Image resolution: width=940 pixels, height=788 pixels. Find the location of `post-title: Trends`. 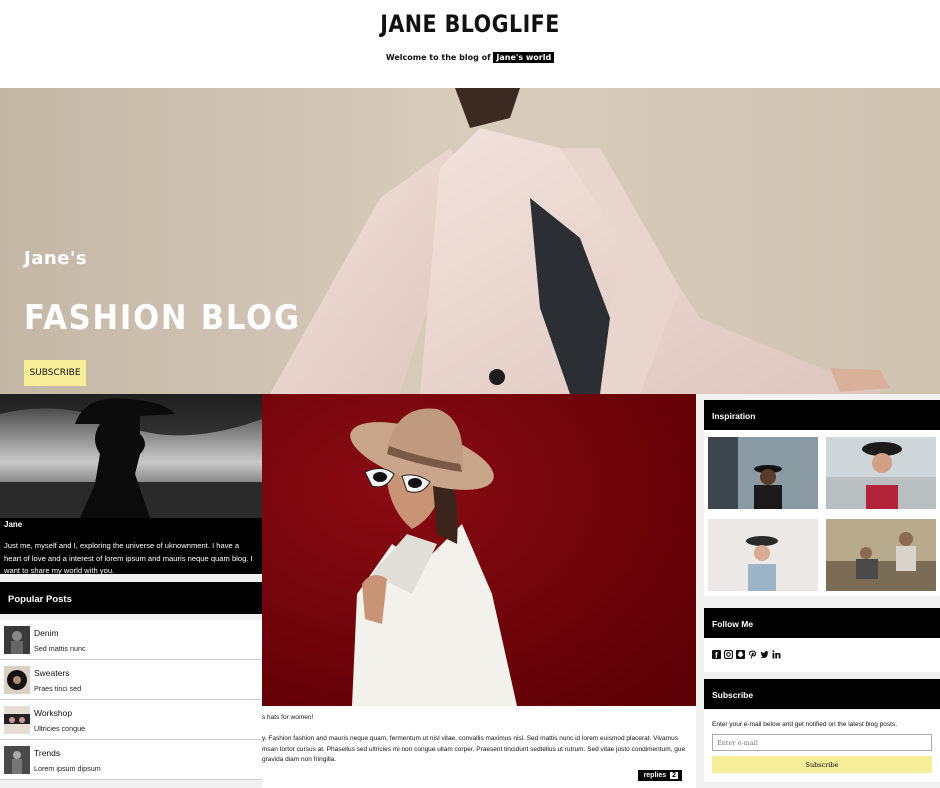

post-title: Trends is located at coordinates (47, 753).